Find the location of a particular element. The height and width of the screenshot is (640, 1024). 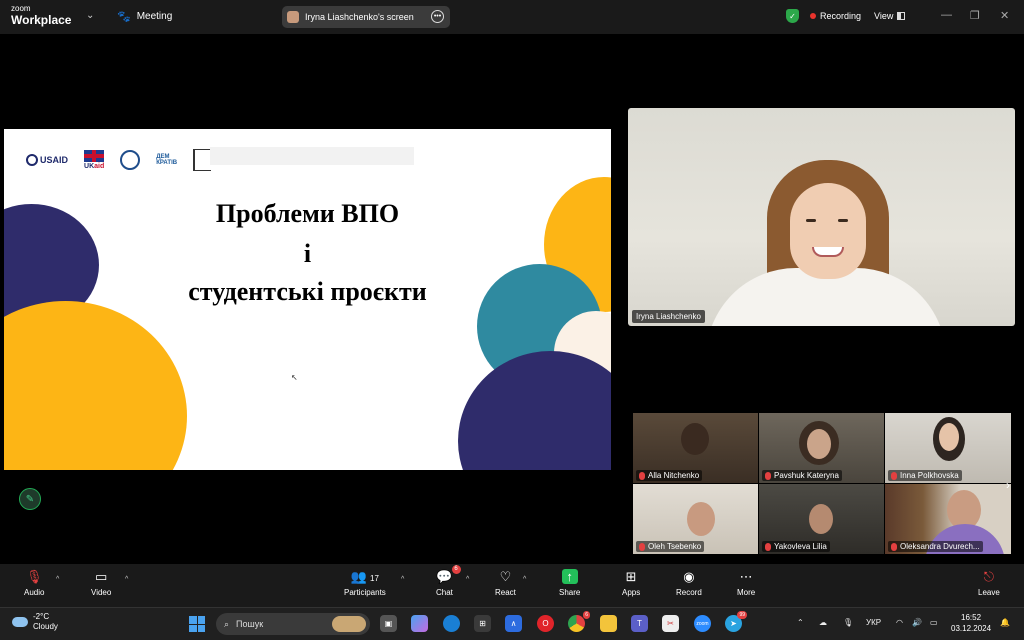

microsoft-store-icon: ⊞ is located at coordinates (482, 623).